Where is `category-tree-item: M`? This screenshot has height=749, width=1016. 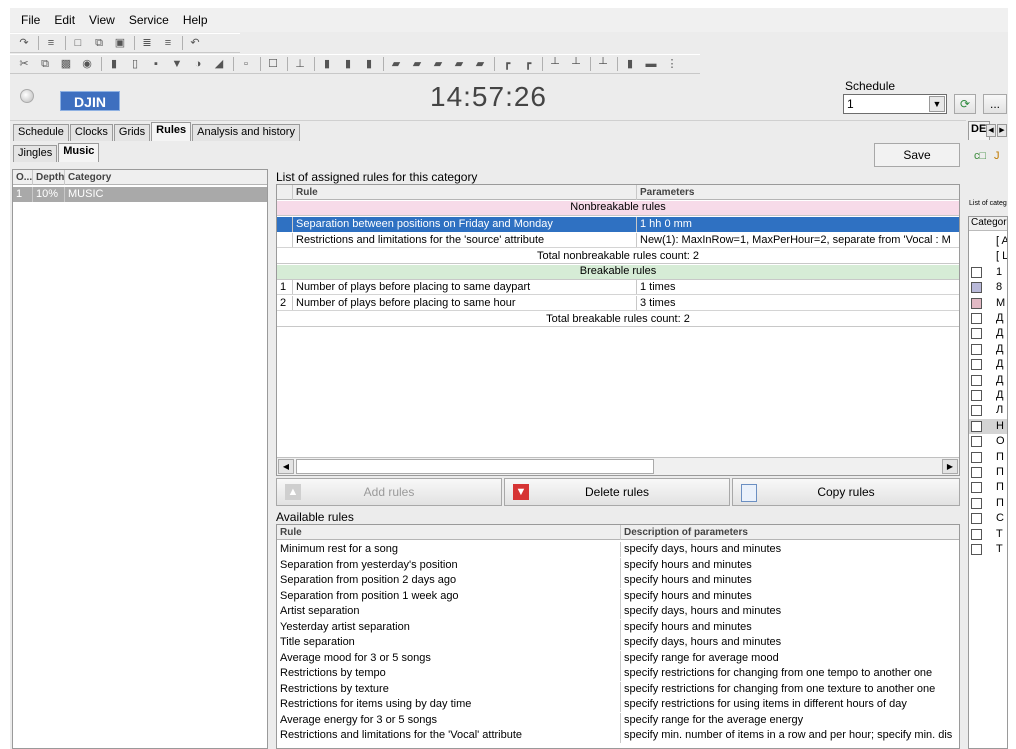 category-tree-item: M is located at coordinates (988, 303).